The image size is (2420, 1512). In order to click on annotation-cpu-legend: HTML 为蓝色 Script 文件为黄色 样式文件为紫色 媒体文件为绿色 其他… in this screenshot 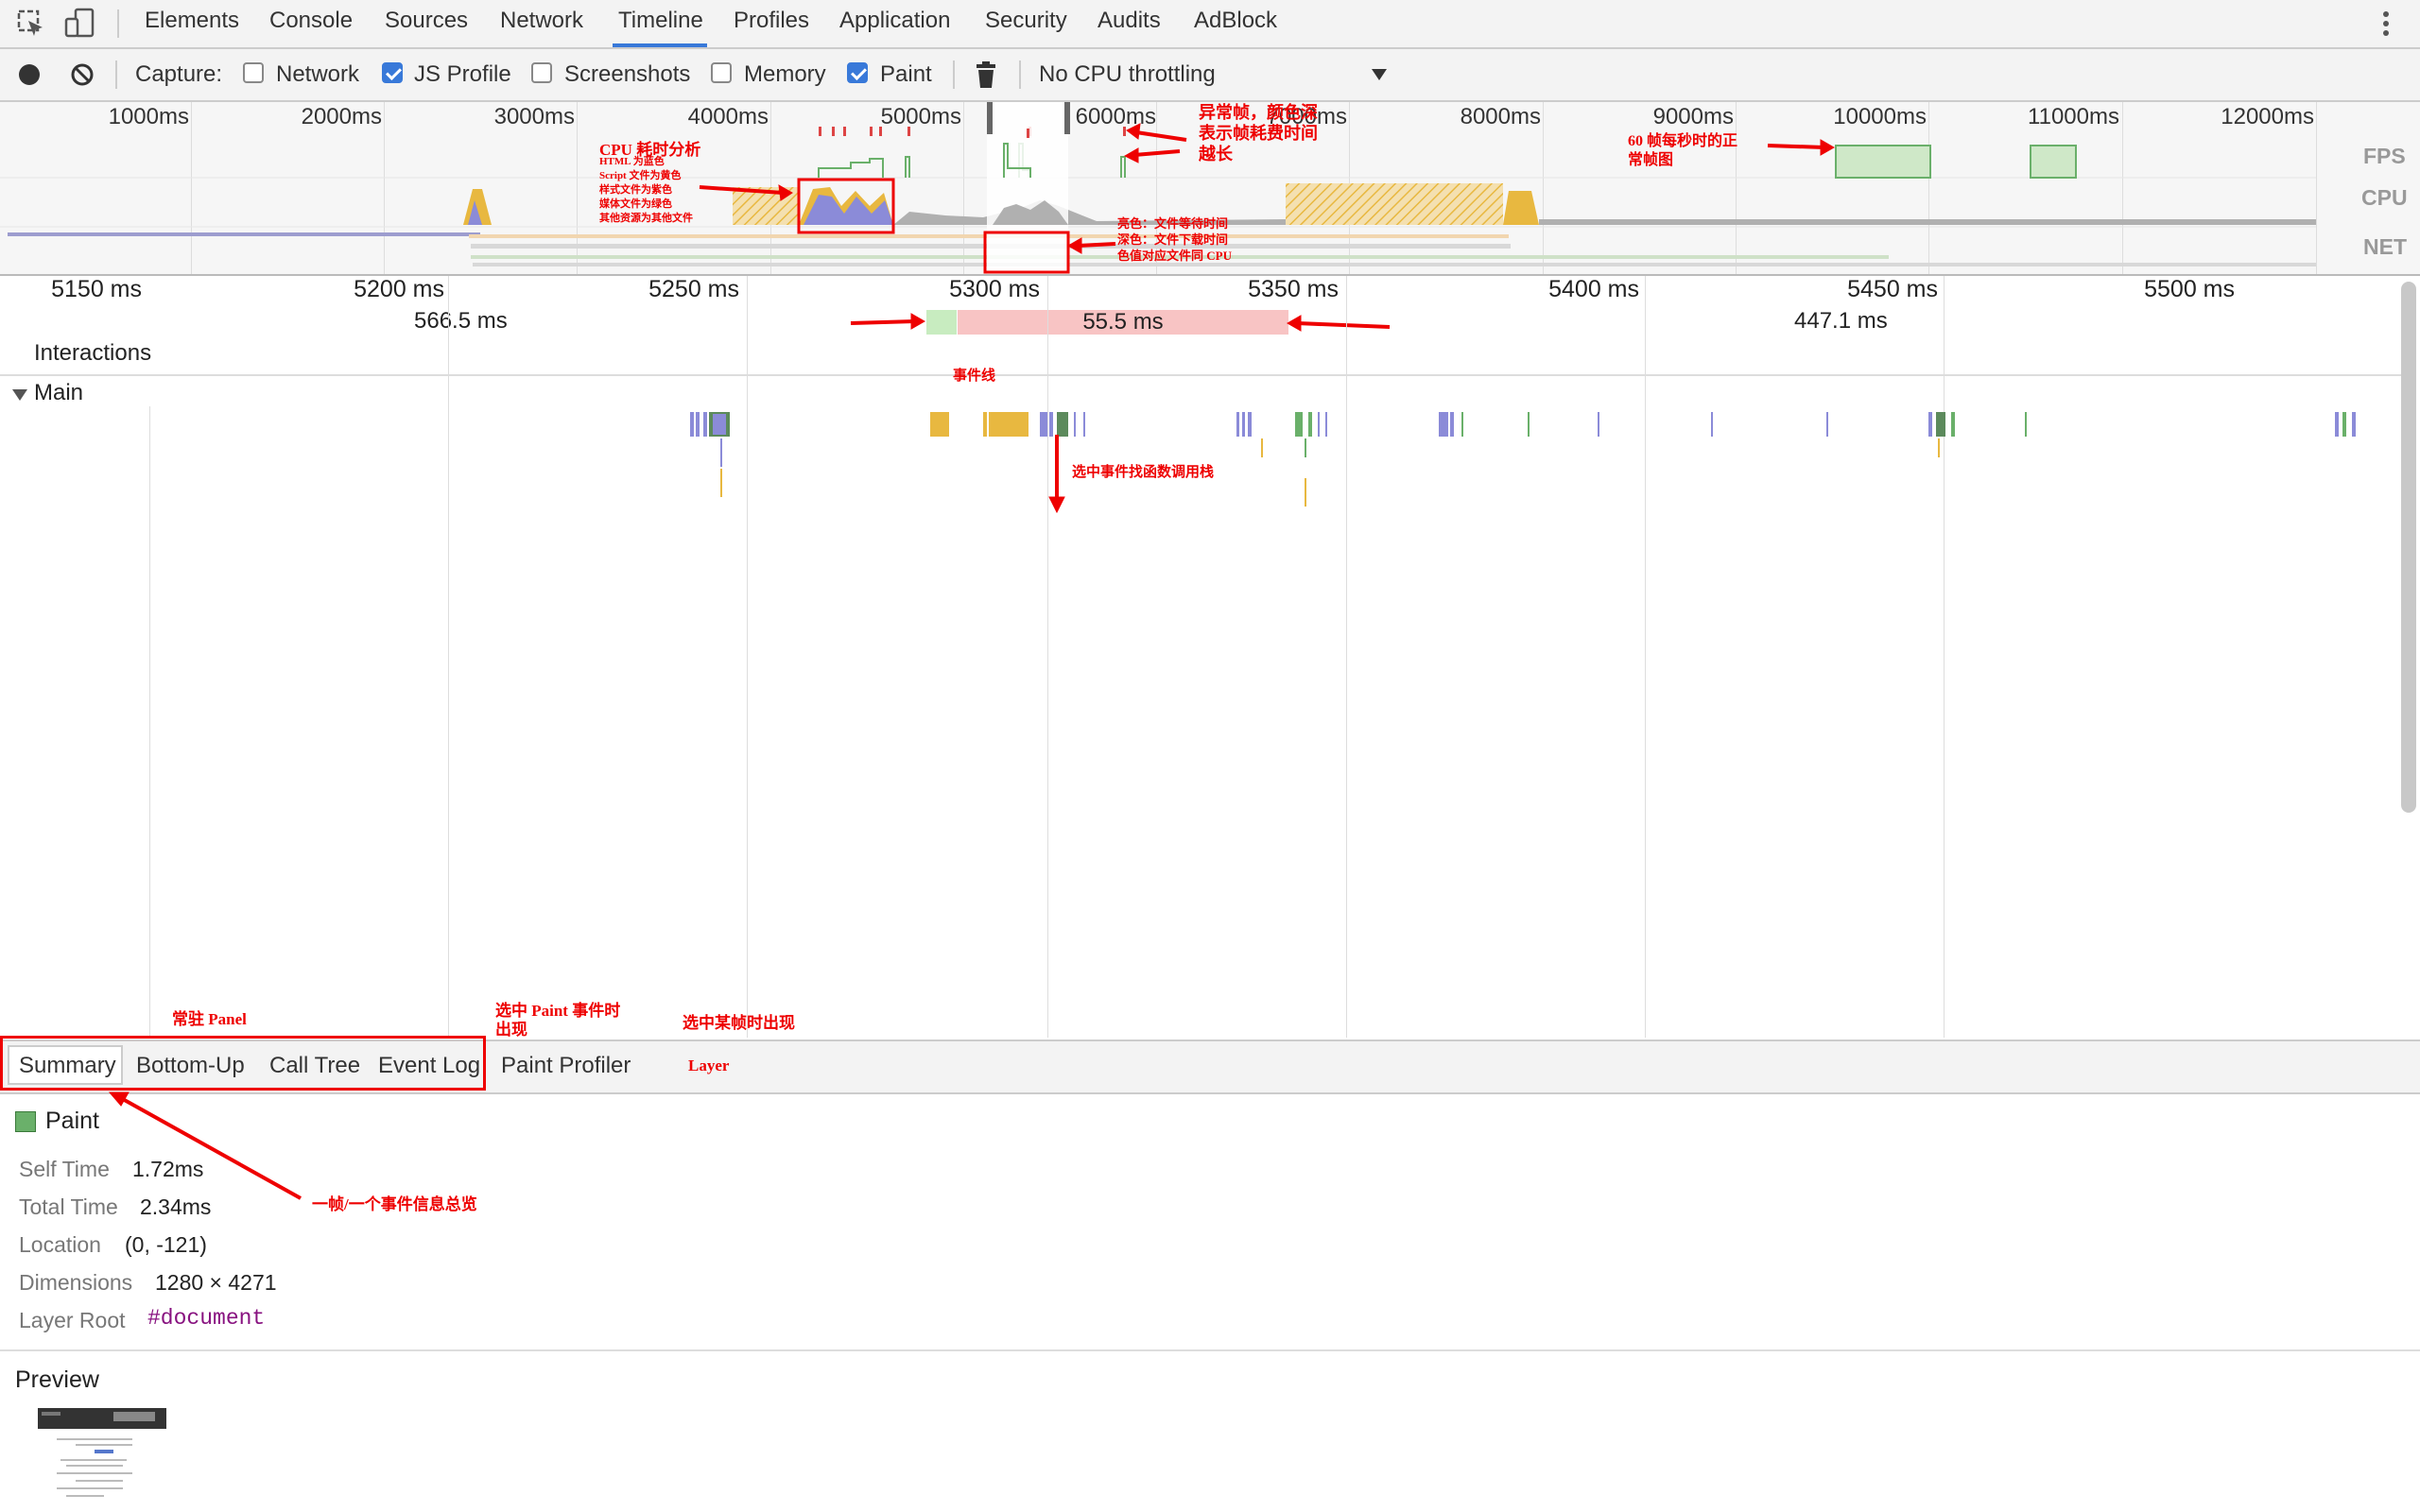, I will do `click(646, 190)`.